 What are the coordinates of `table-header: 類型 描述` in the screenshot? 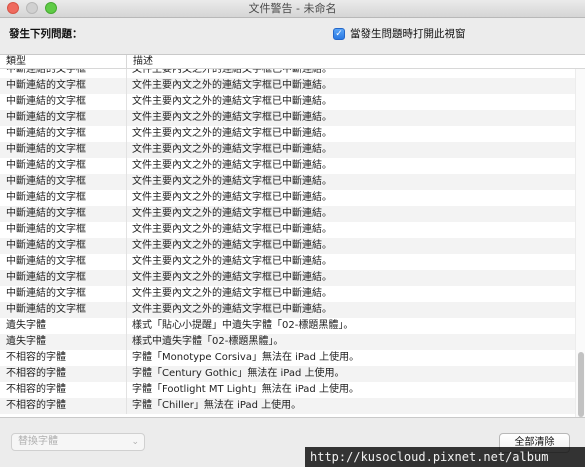 It's located at (292, 62).